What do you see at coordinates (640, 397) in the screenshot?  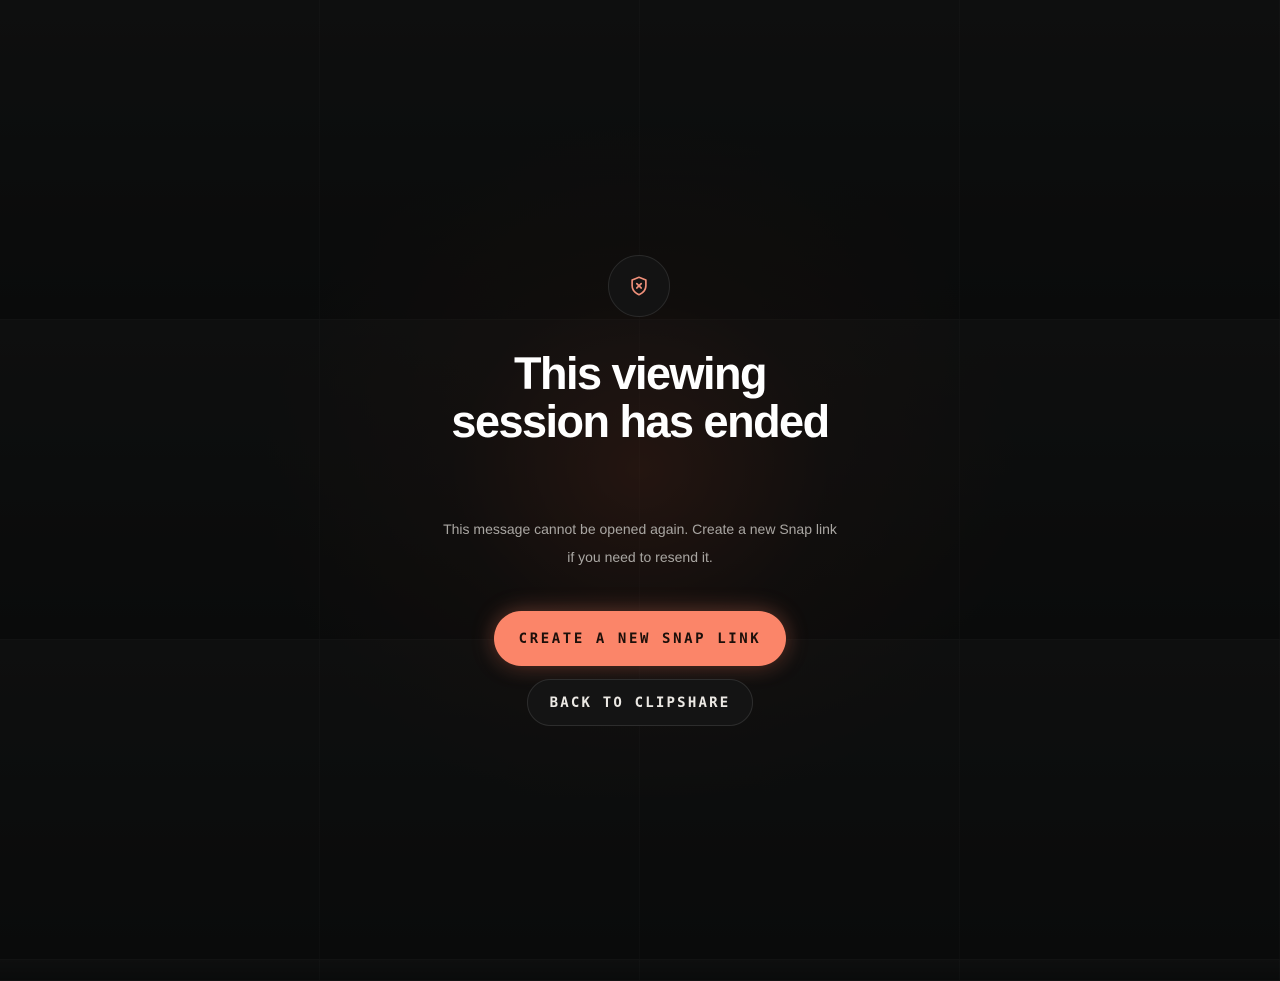 I see `page-title: This viewing session has ended` at bounding box center [640, 397].